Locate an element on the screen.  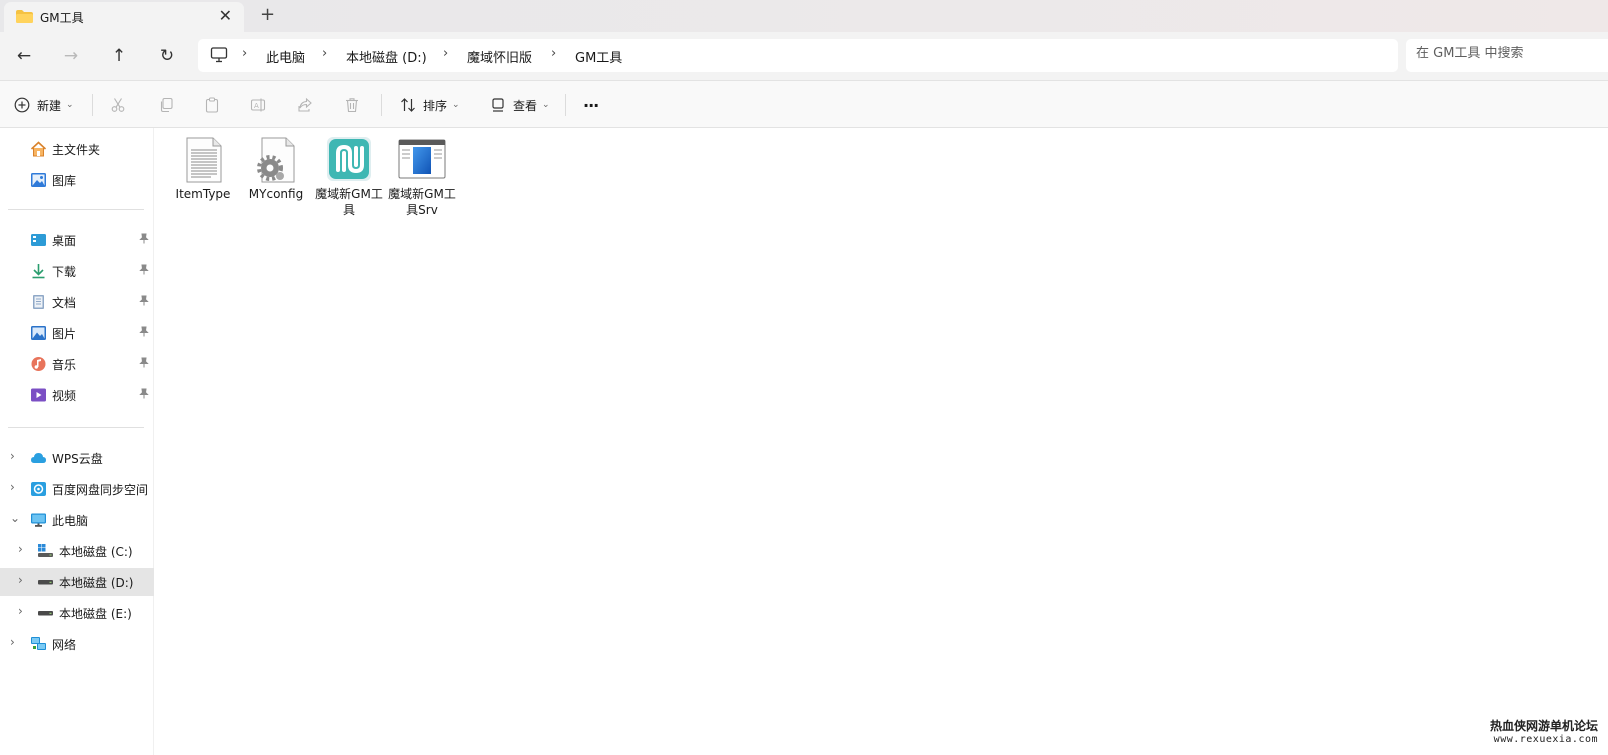
share-button is located at coordinates (305, 105).